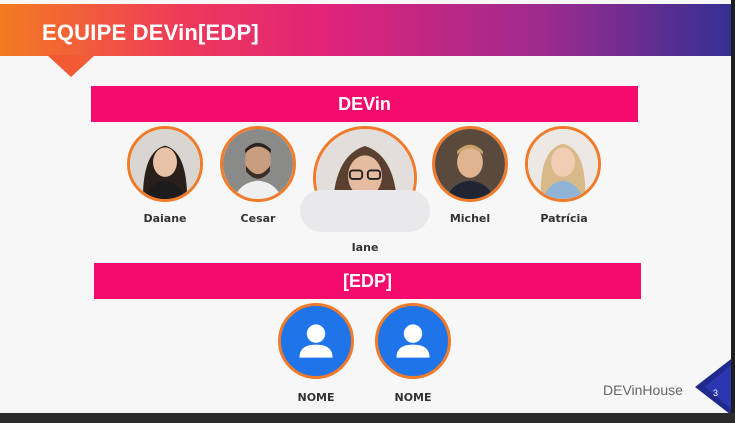 The width and height of the screenshot is (735, 423). Describe the element at coordinates (715, 387) in the screenshot. I see `corner-decoration` at that location.